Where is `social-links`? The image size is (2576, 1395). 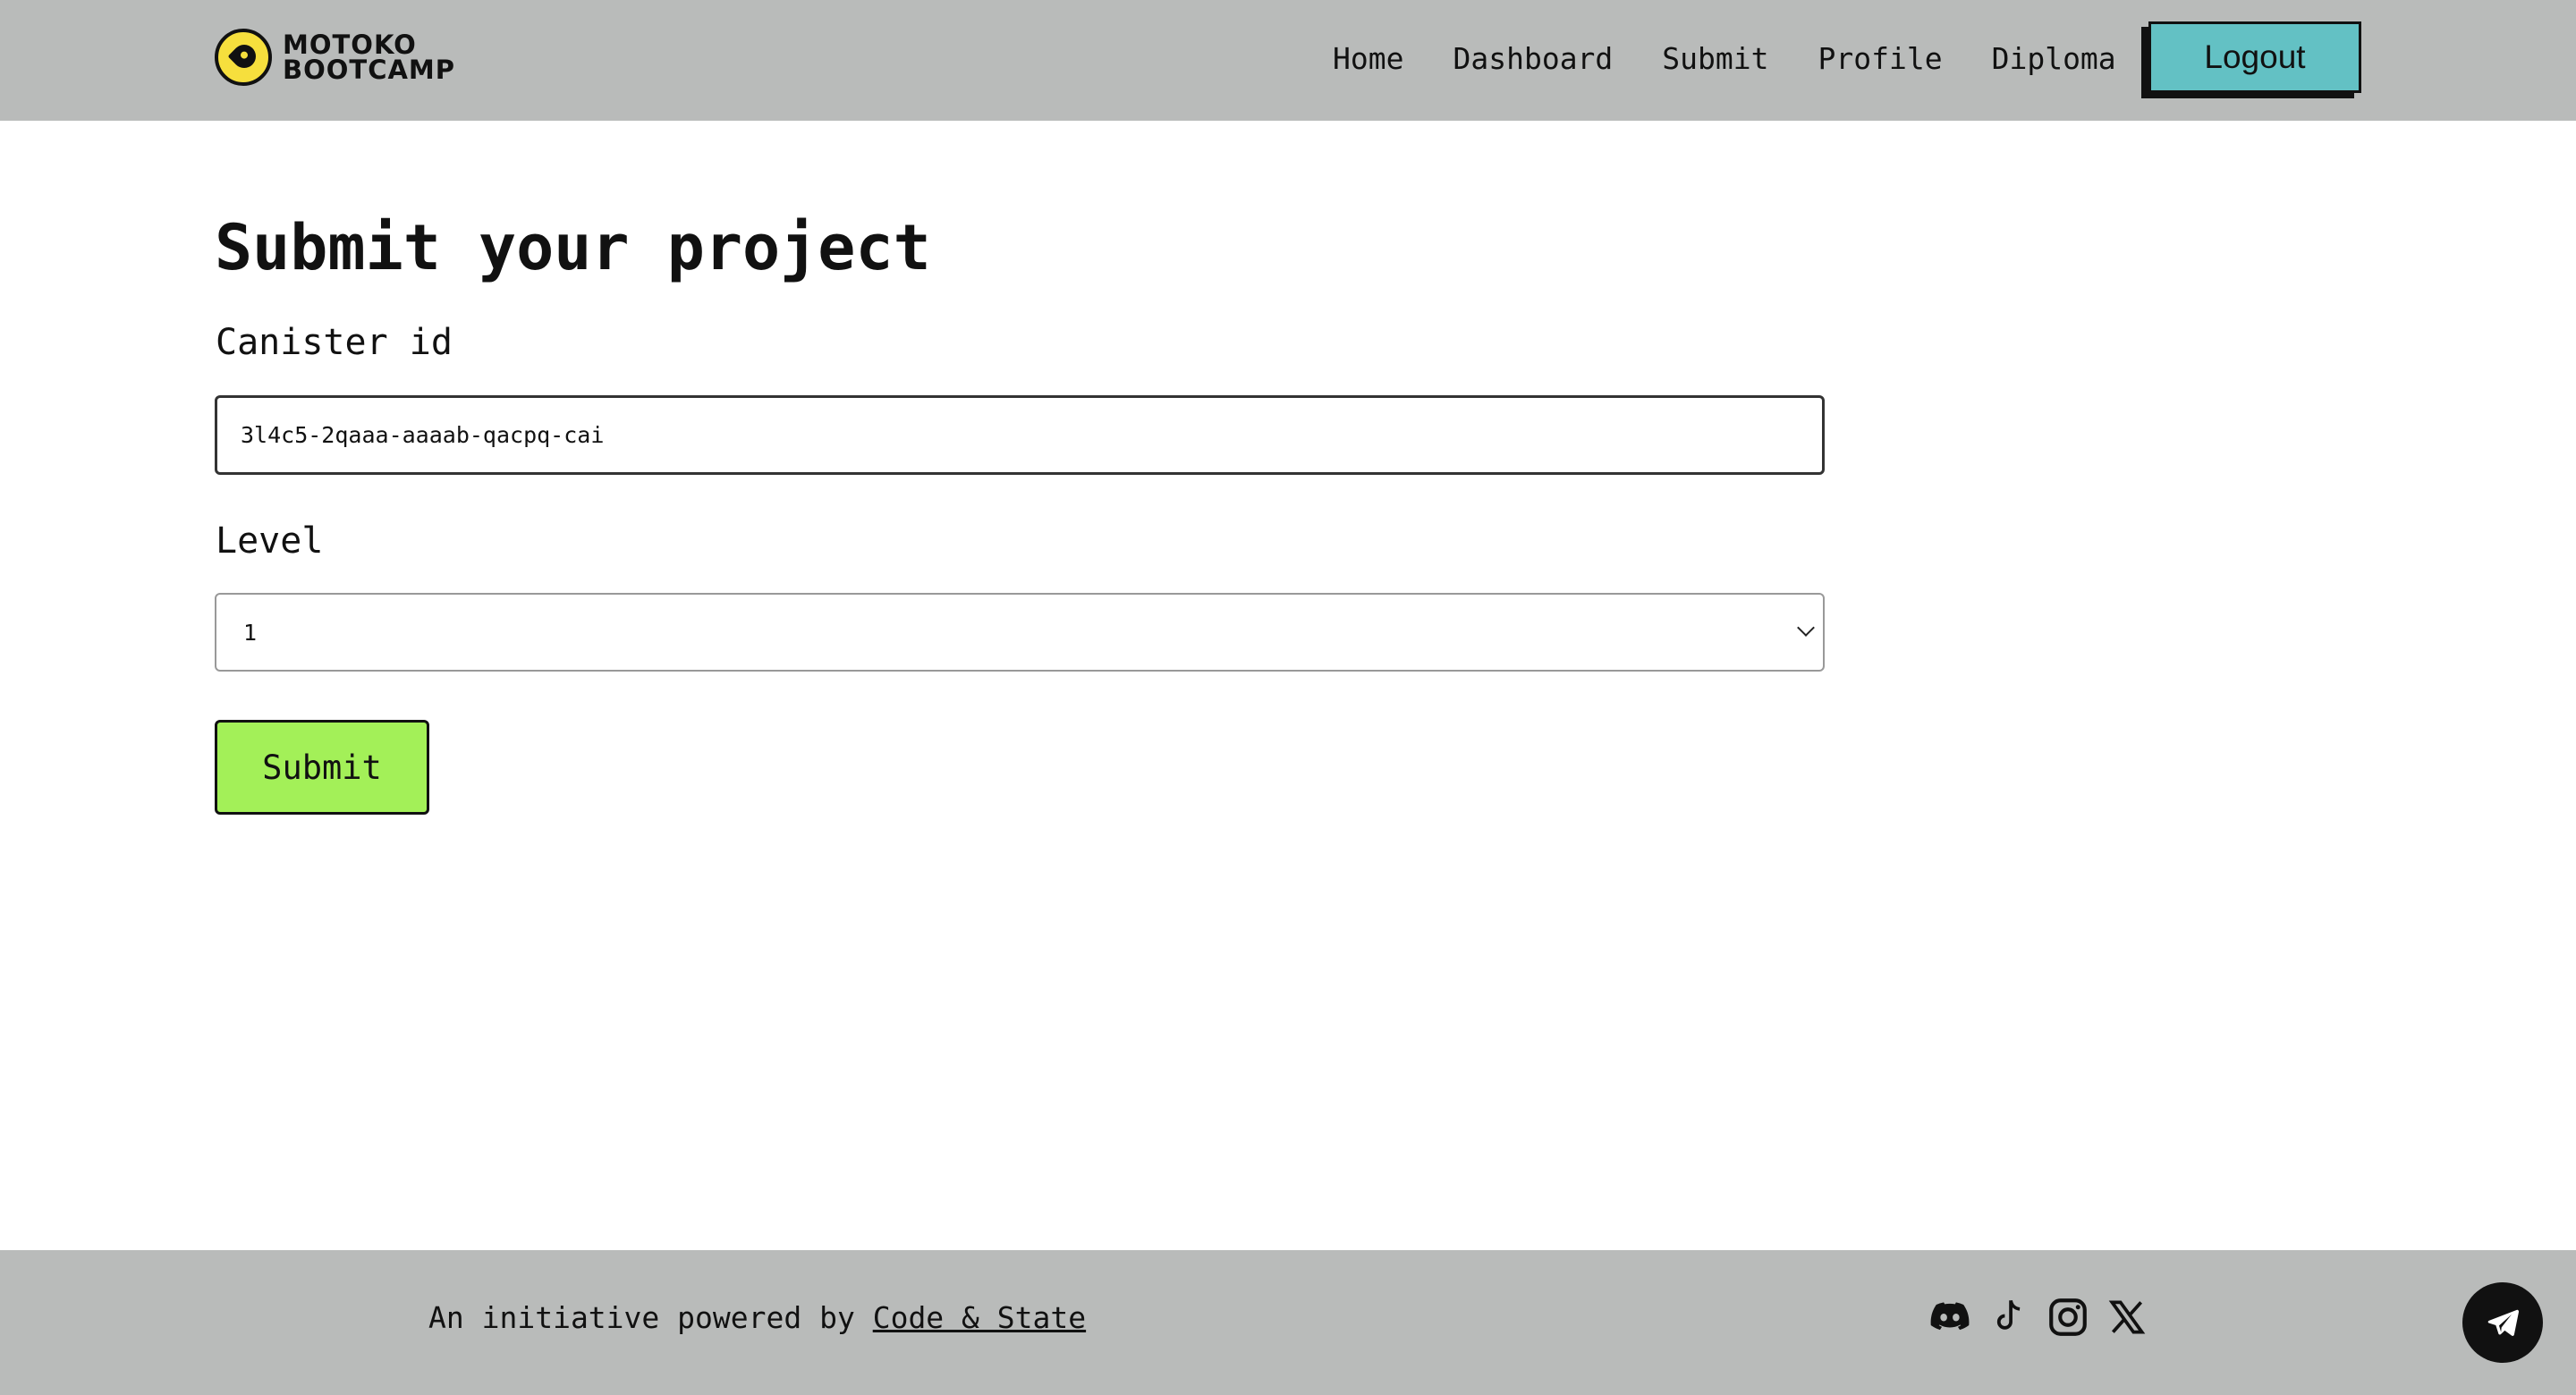 social-links is located at coordinates (2038, 1317).